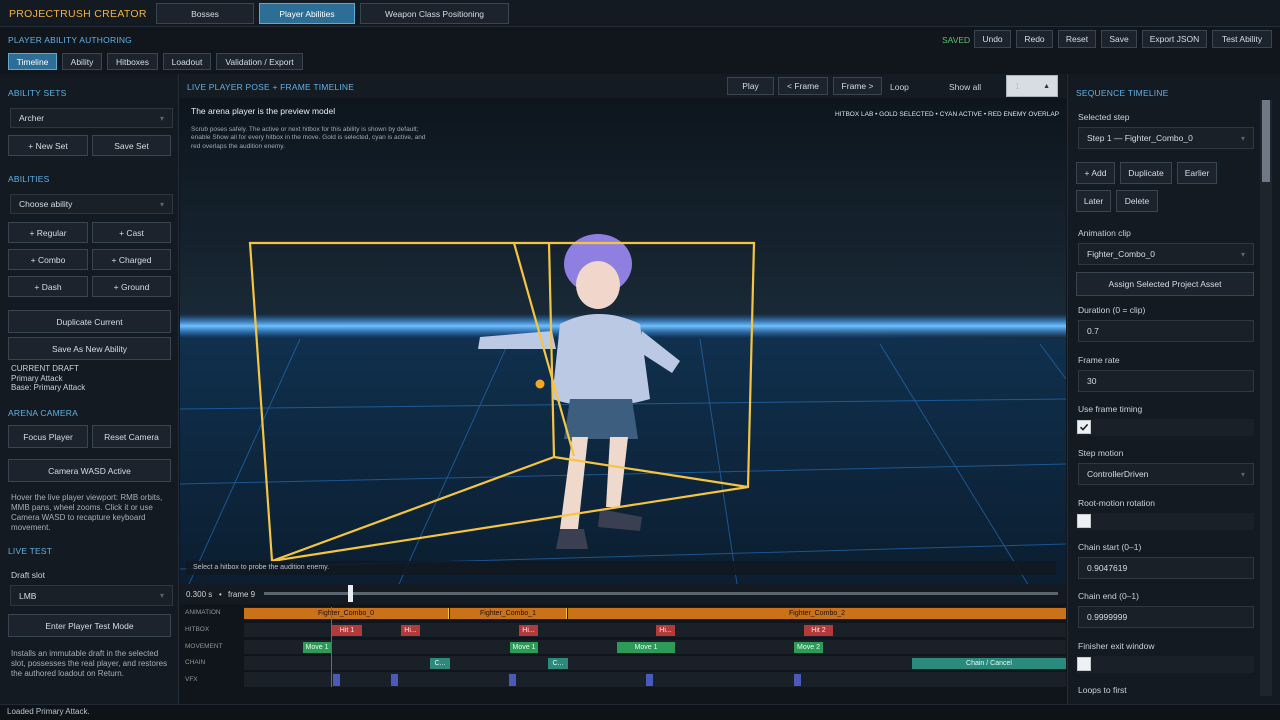 The width and height of the screenshot is (1280, 720). What do you see at coordinates (803, 86) in the screenshot?
I see `prev-frame-button: < Frame` at bounding box center [803, 86].